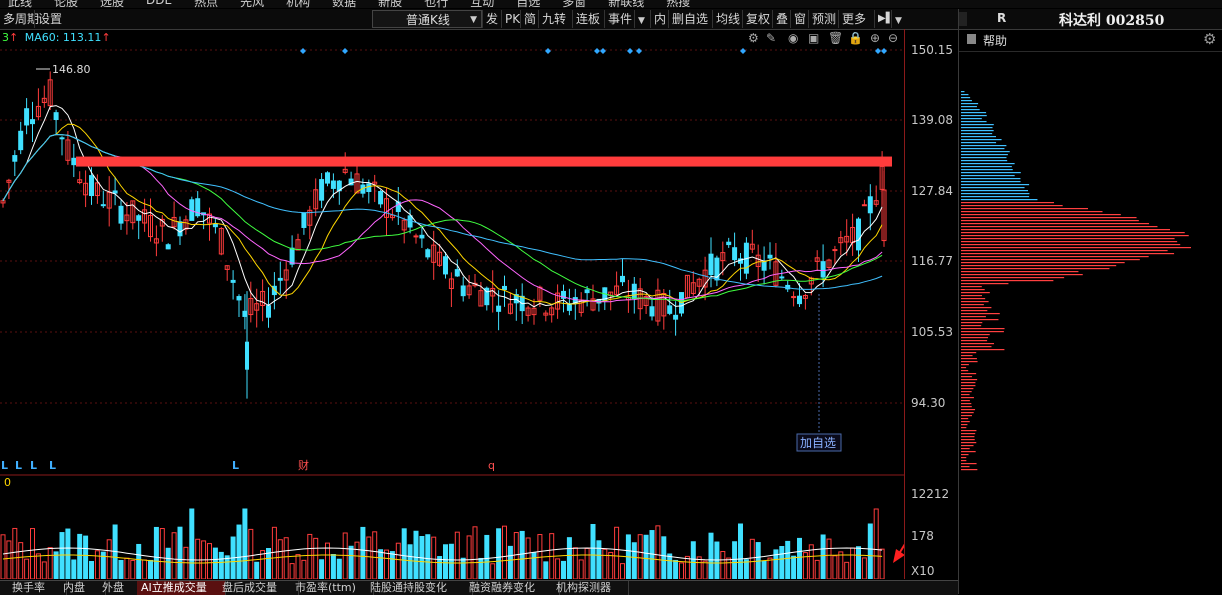 Image resolution: width=1222 pixels, height=595 pixels. I want to click on help-label: 帮助, so click(995, 40).